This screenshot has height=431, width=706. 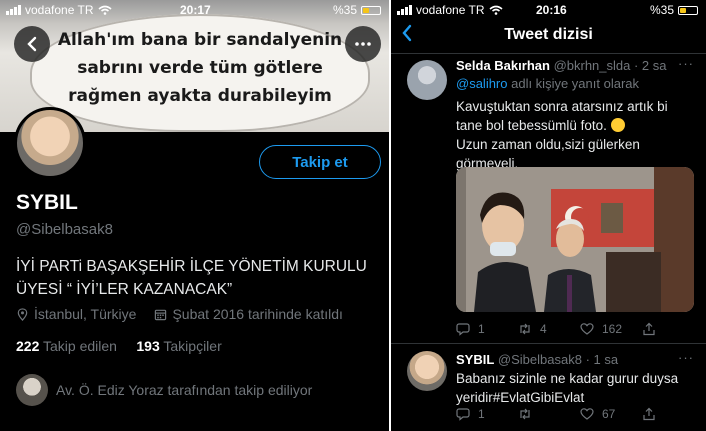 What do you see at coordinates (47, 202) in the screenshot?
I see `profile-name: SYBIL` at bounding box center [47, 202].